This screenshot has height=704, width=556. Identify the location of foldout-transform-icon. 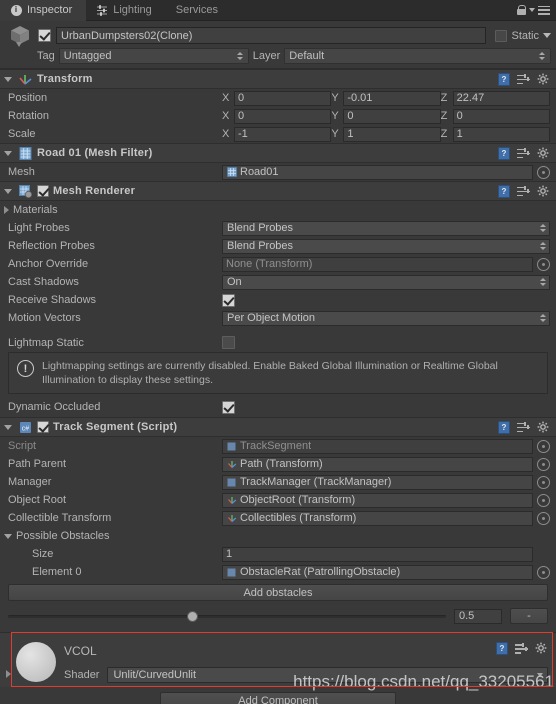
(8, 79).